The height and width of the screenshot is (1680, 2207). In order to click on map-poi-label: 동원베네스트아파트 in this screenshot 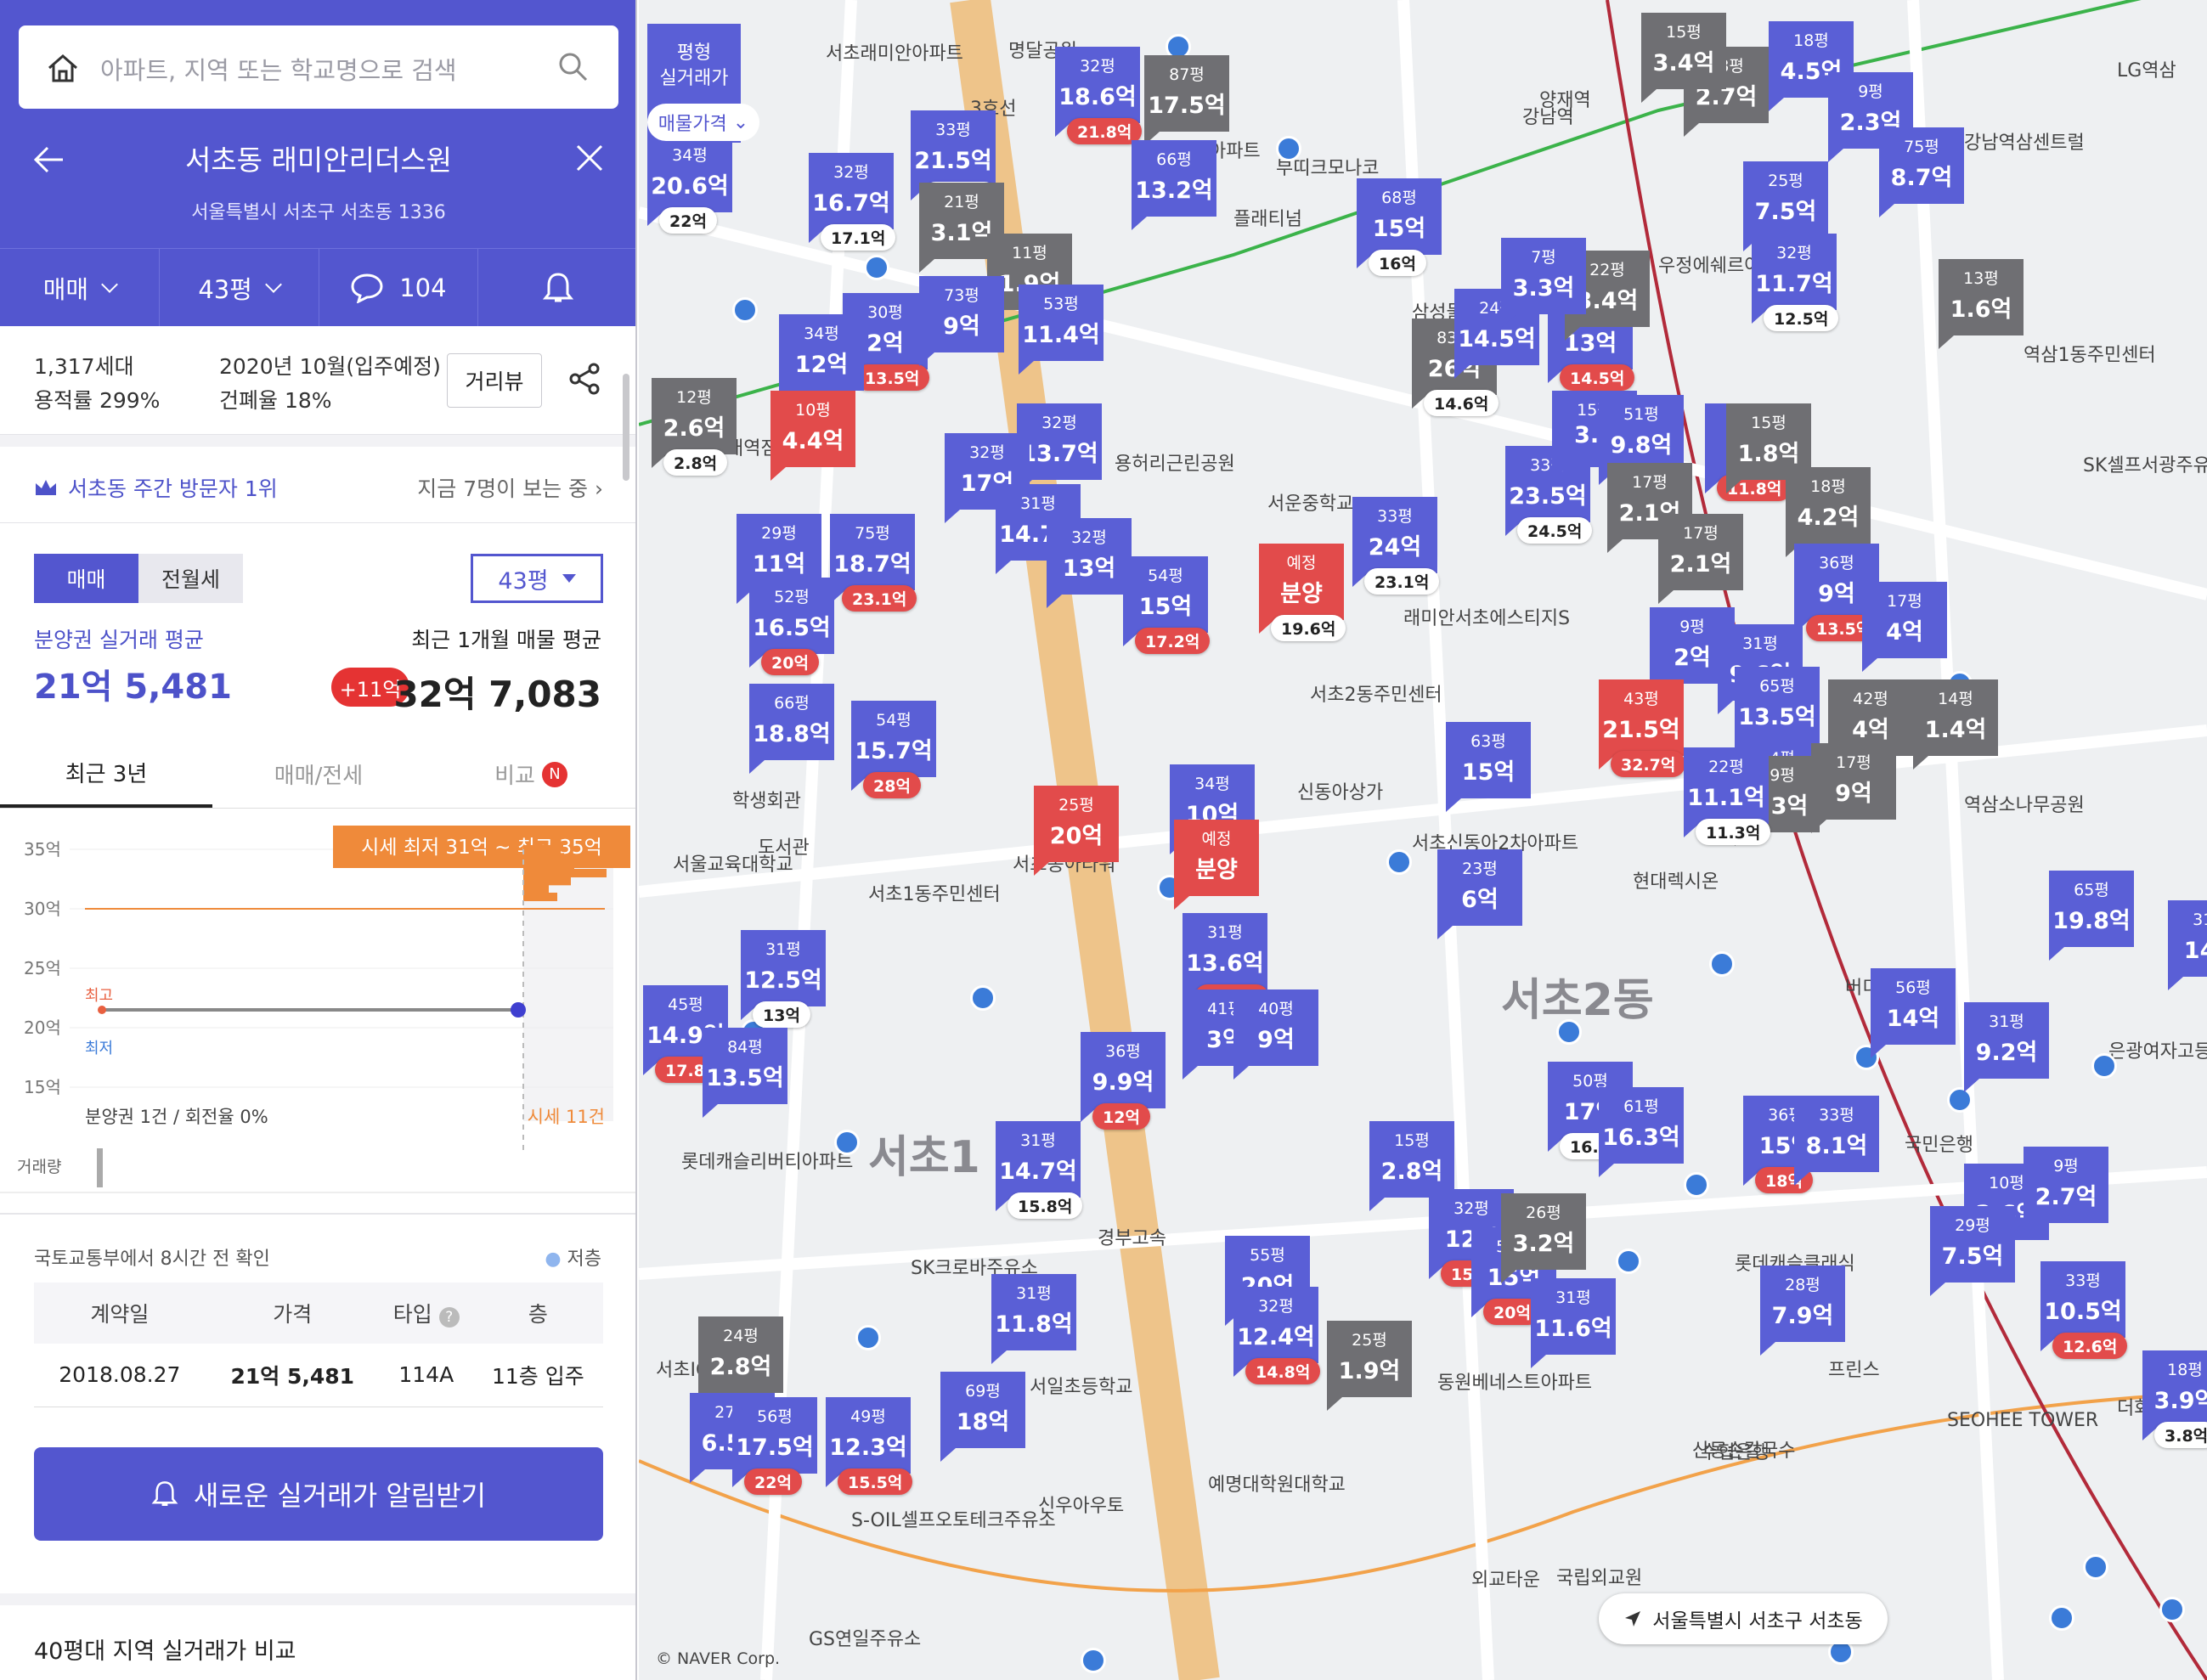, I will do `click(1515, 1381)`.